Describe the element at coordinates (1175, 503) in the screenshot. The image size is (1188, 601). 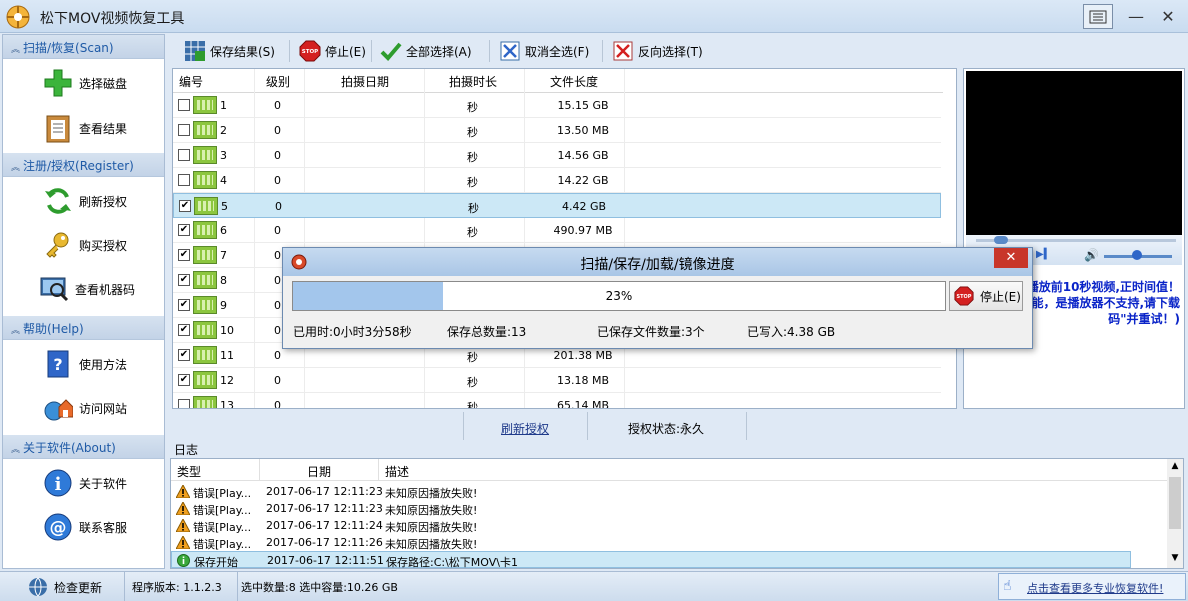
I see `scroll-thumb` at that location.